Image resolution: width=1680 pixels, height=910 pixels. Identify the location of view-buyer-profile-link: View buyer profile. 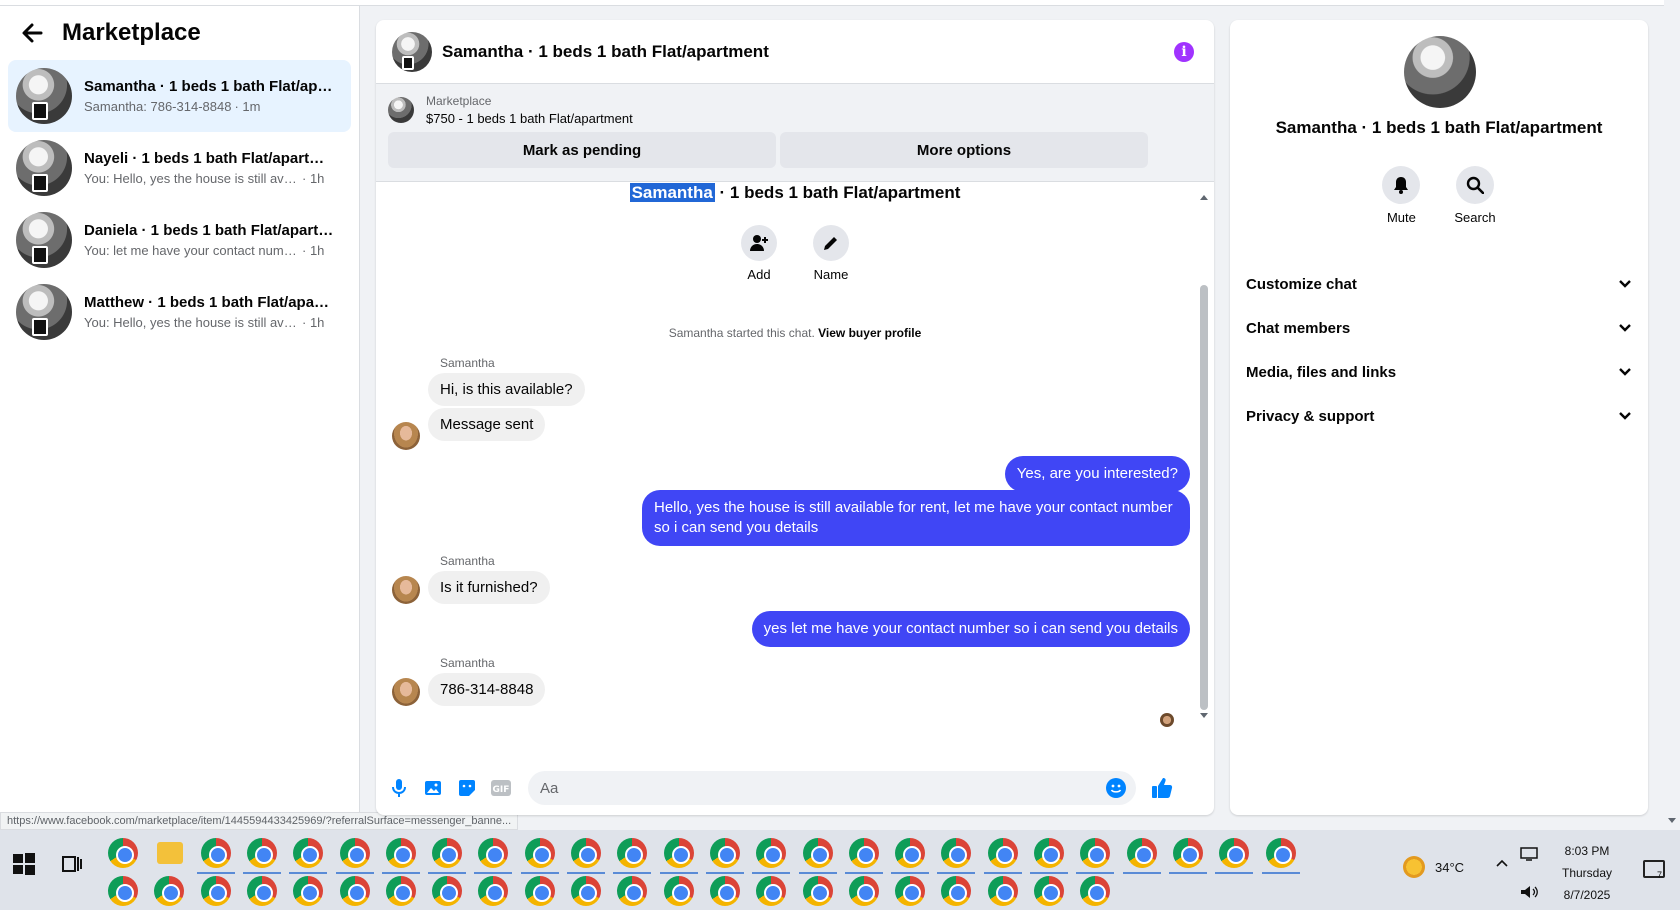
(869, 333).